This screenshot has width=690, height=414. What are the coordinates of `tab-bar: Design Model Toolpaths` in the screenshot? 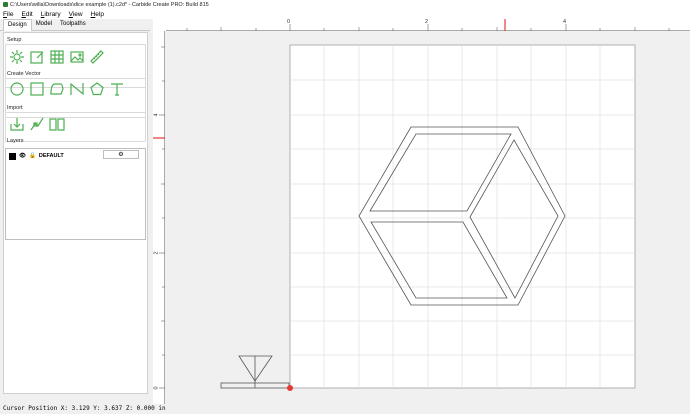 It's located at (75, 25).